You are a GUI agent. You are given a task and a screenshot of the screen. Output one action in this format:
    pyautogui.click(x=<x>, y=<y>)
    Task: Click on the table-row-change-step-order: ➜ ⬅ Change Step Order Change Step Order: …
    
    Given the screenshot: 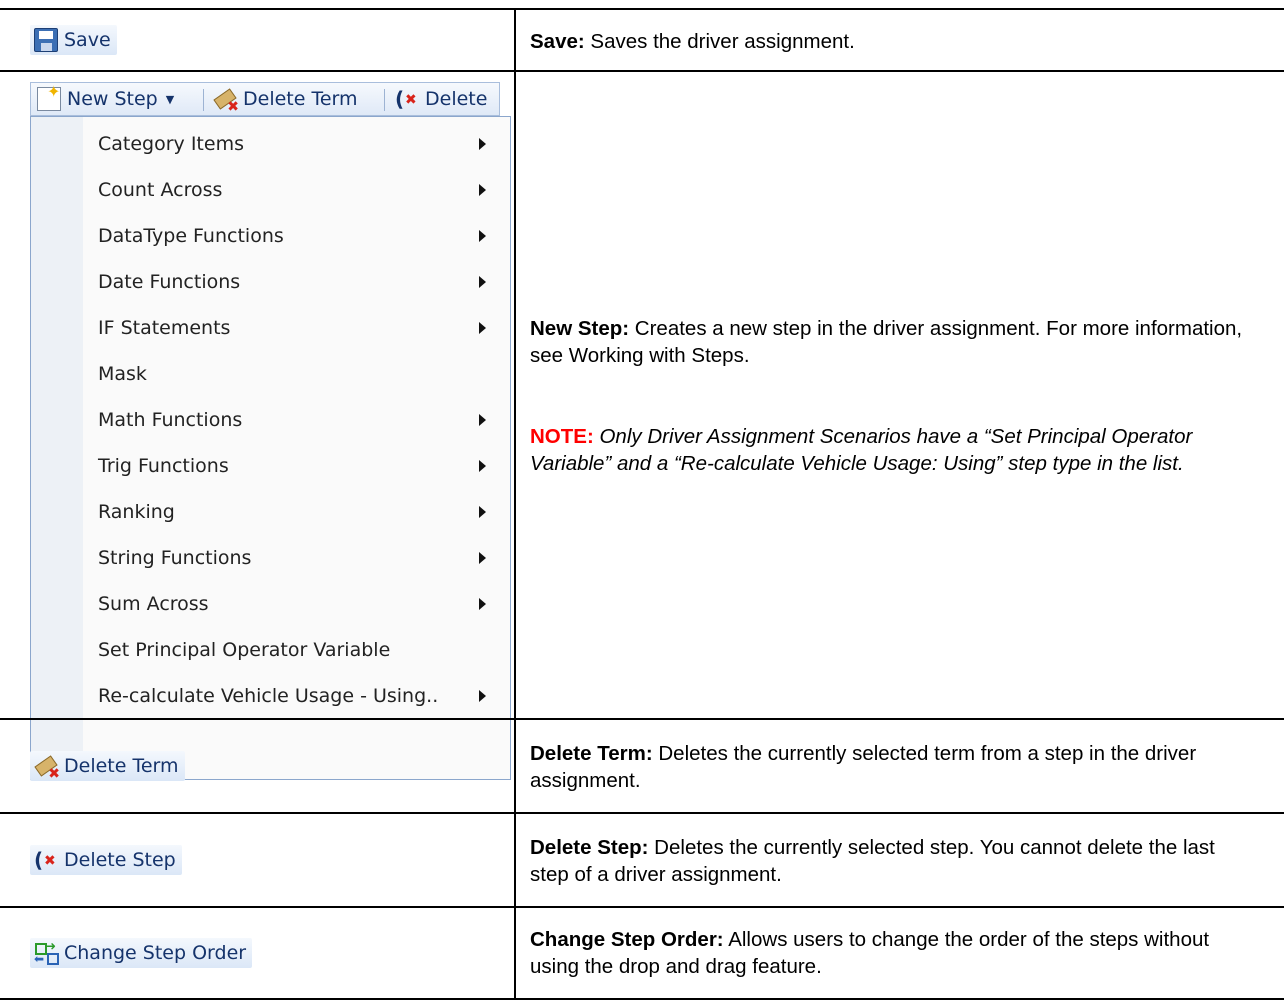 What is the action you would take?
    pyautogui.click(x=642, y=953)
    